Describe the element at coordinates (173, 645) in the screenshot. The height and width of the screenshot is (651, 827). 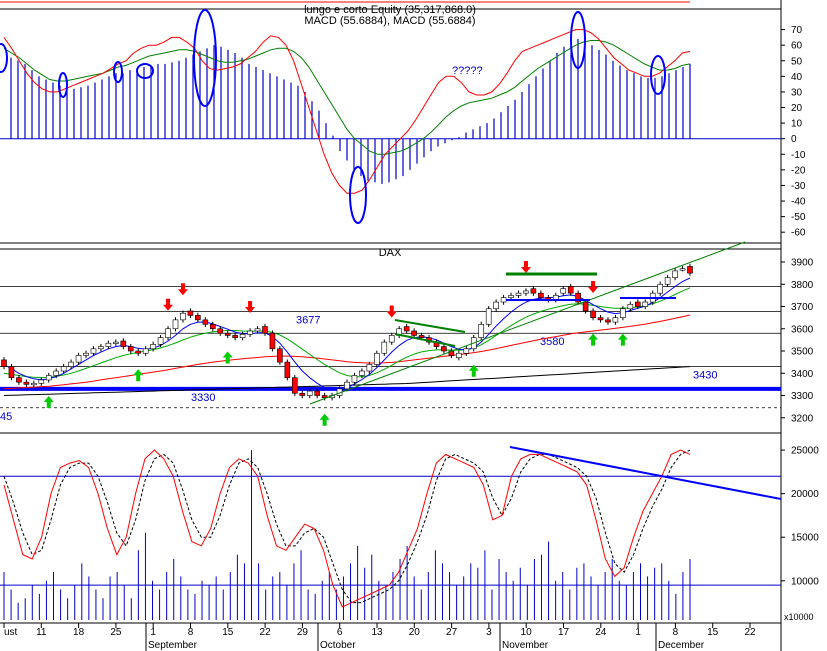
I see `month-label: September` at that location.